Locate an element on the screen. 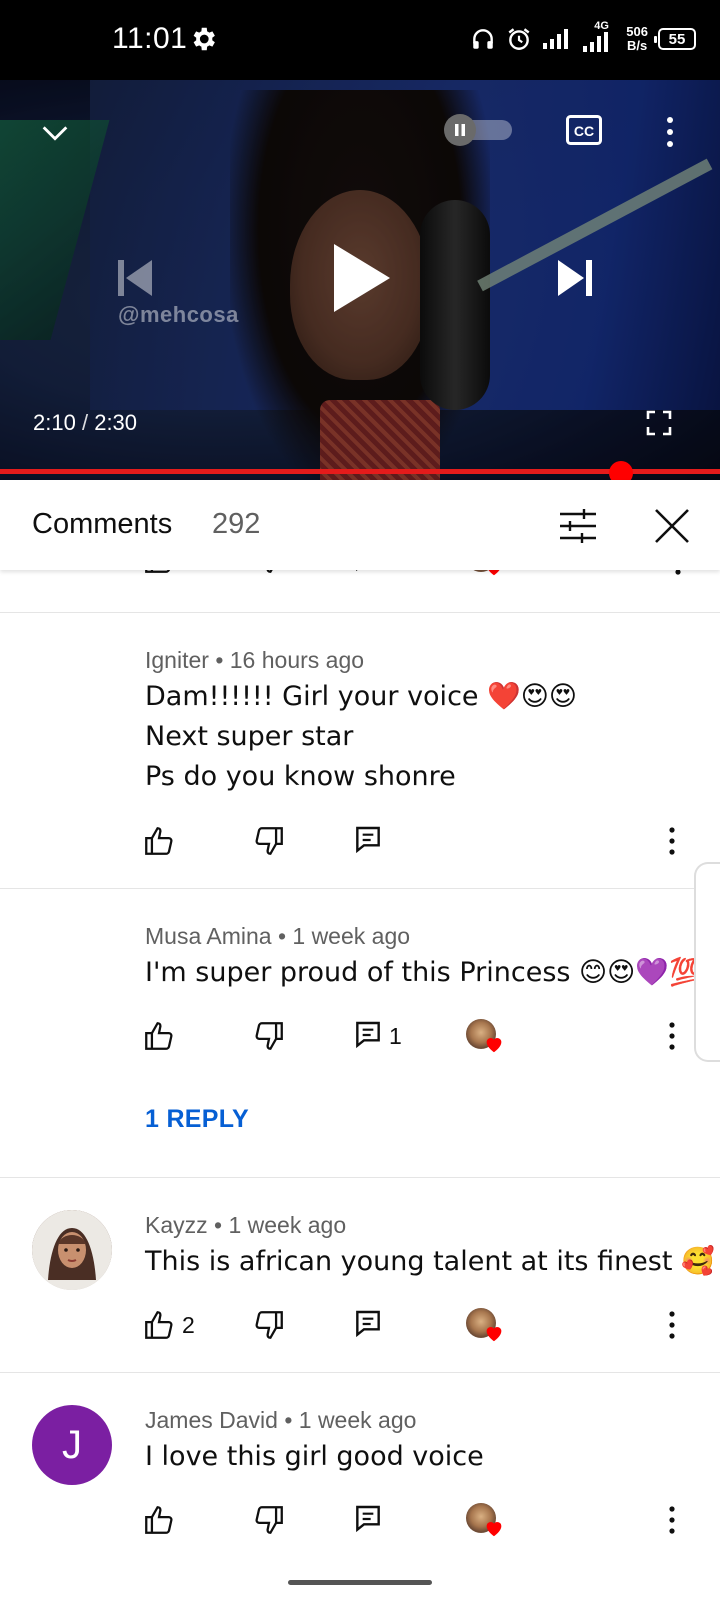 The height and width of the screenshot is (1600, 720). status-bar: 11:01 4G 506 B/s 55 is located at coordinates (360, 40).